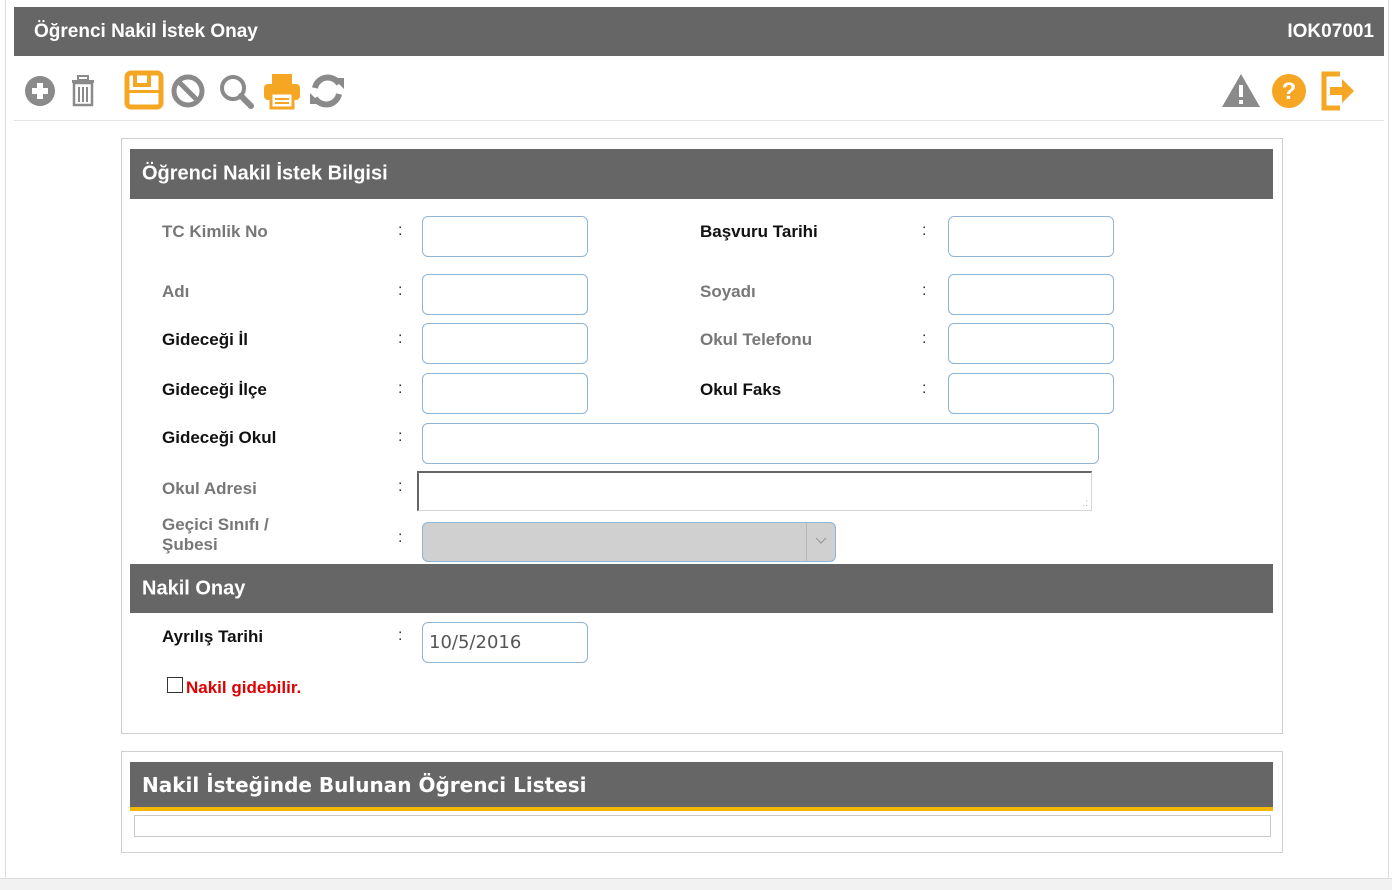  I want to click on request-section-title: Öğrenci Nakil İstek Bilgisi, so click(265, 173).